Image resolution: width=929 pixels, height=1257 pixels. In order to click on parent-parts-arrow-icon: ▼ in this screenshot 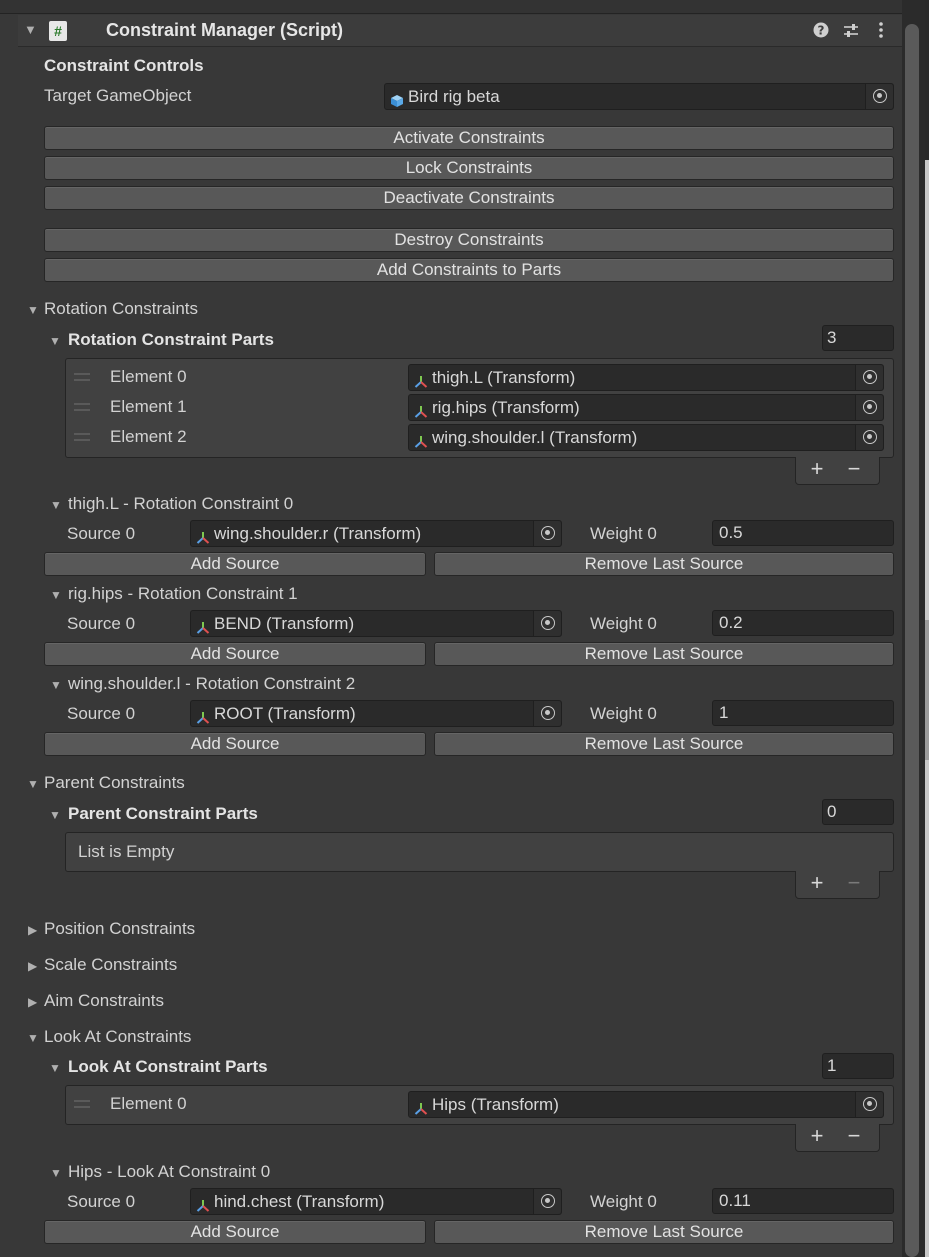, I will do `click(55, 815)`.